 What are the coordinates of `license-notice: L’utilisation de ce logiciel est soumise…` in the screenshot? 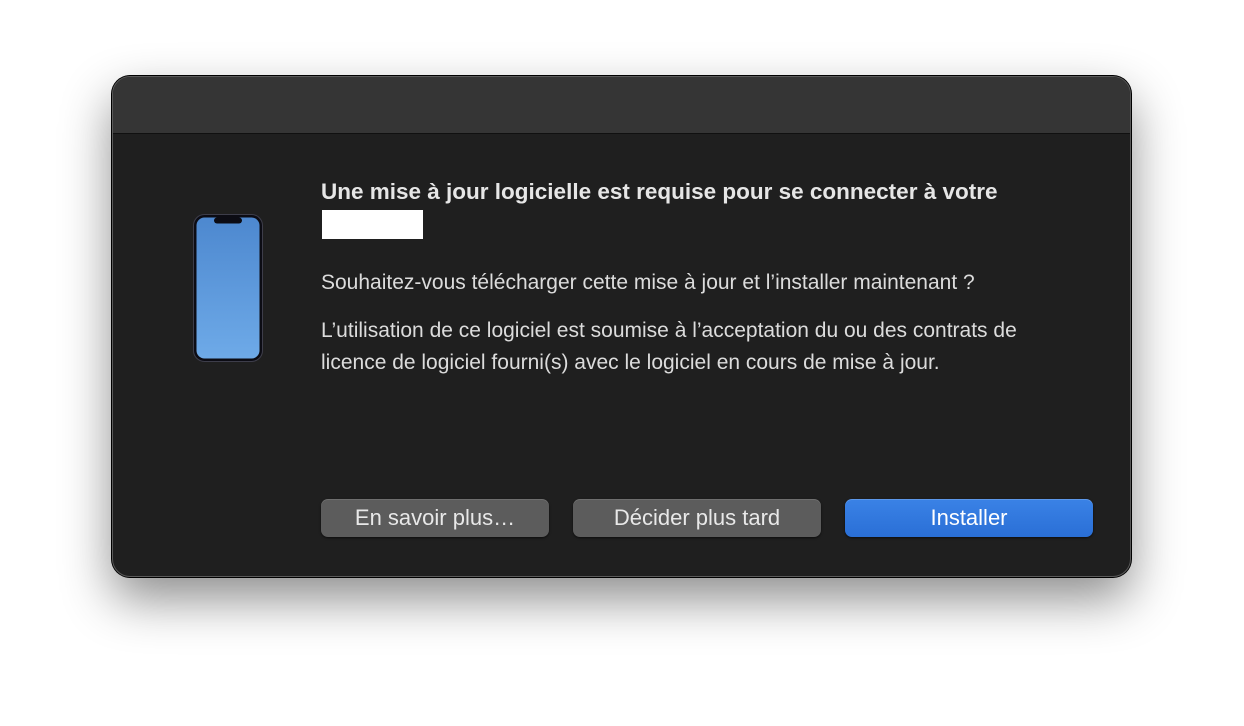 It's located at (669, 346).